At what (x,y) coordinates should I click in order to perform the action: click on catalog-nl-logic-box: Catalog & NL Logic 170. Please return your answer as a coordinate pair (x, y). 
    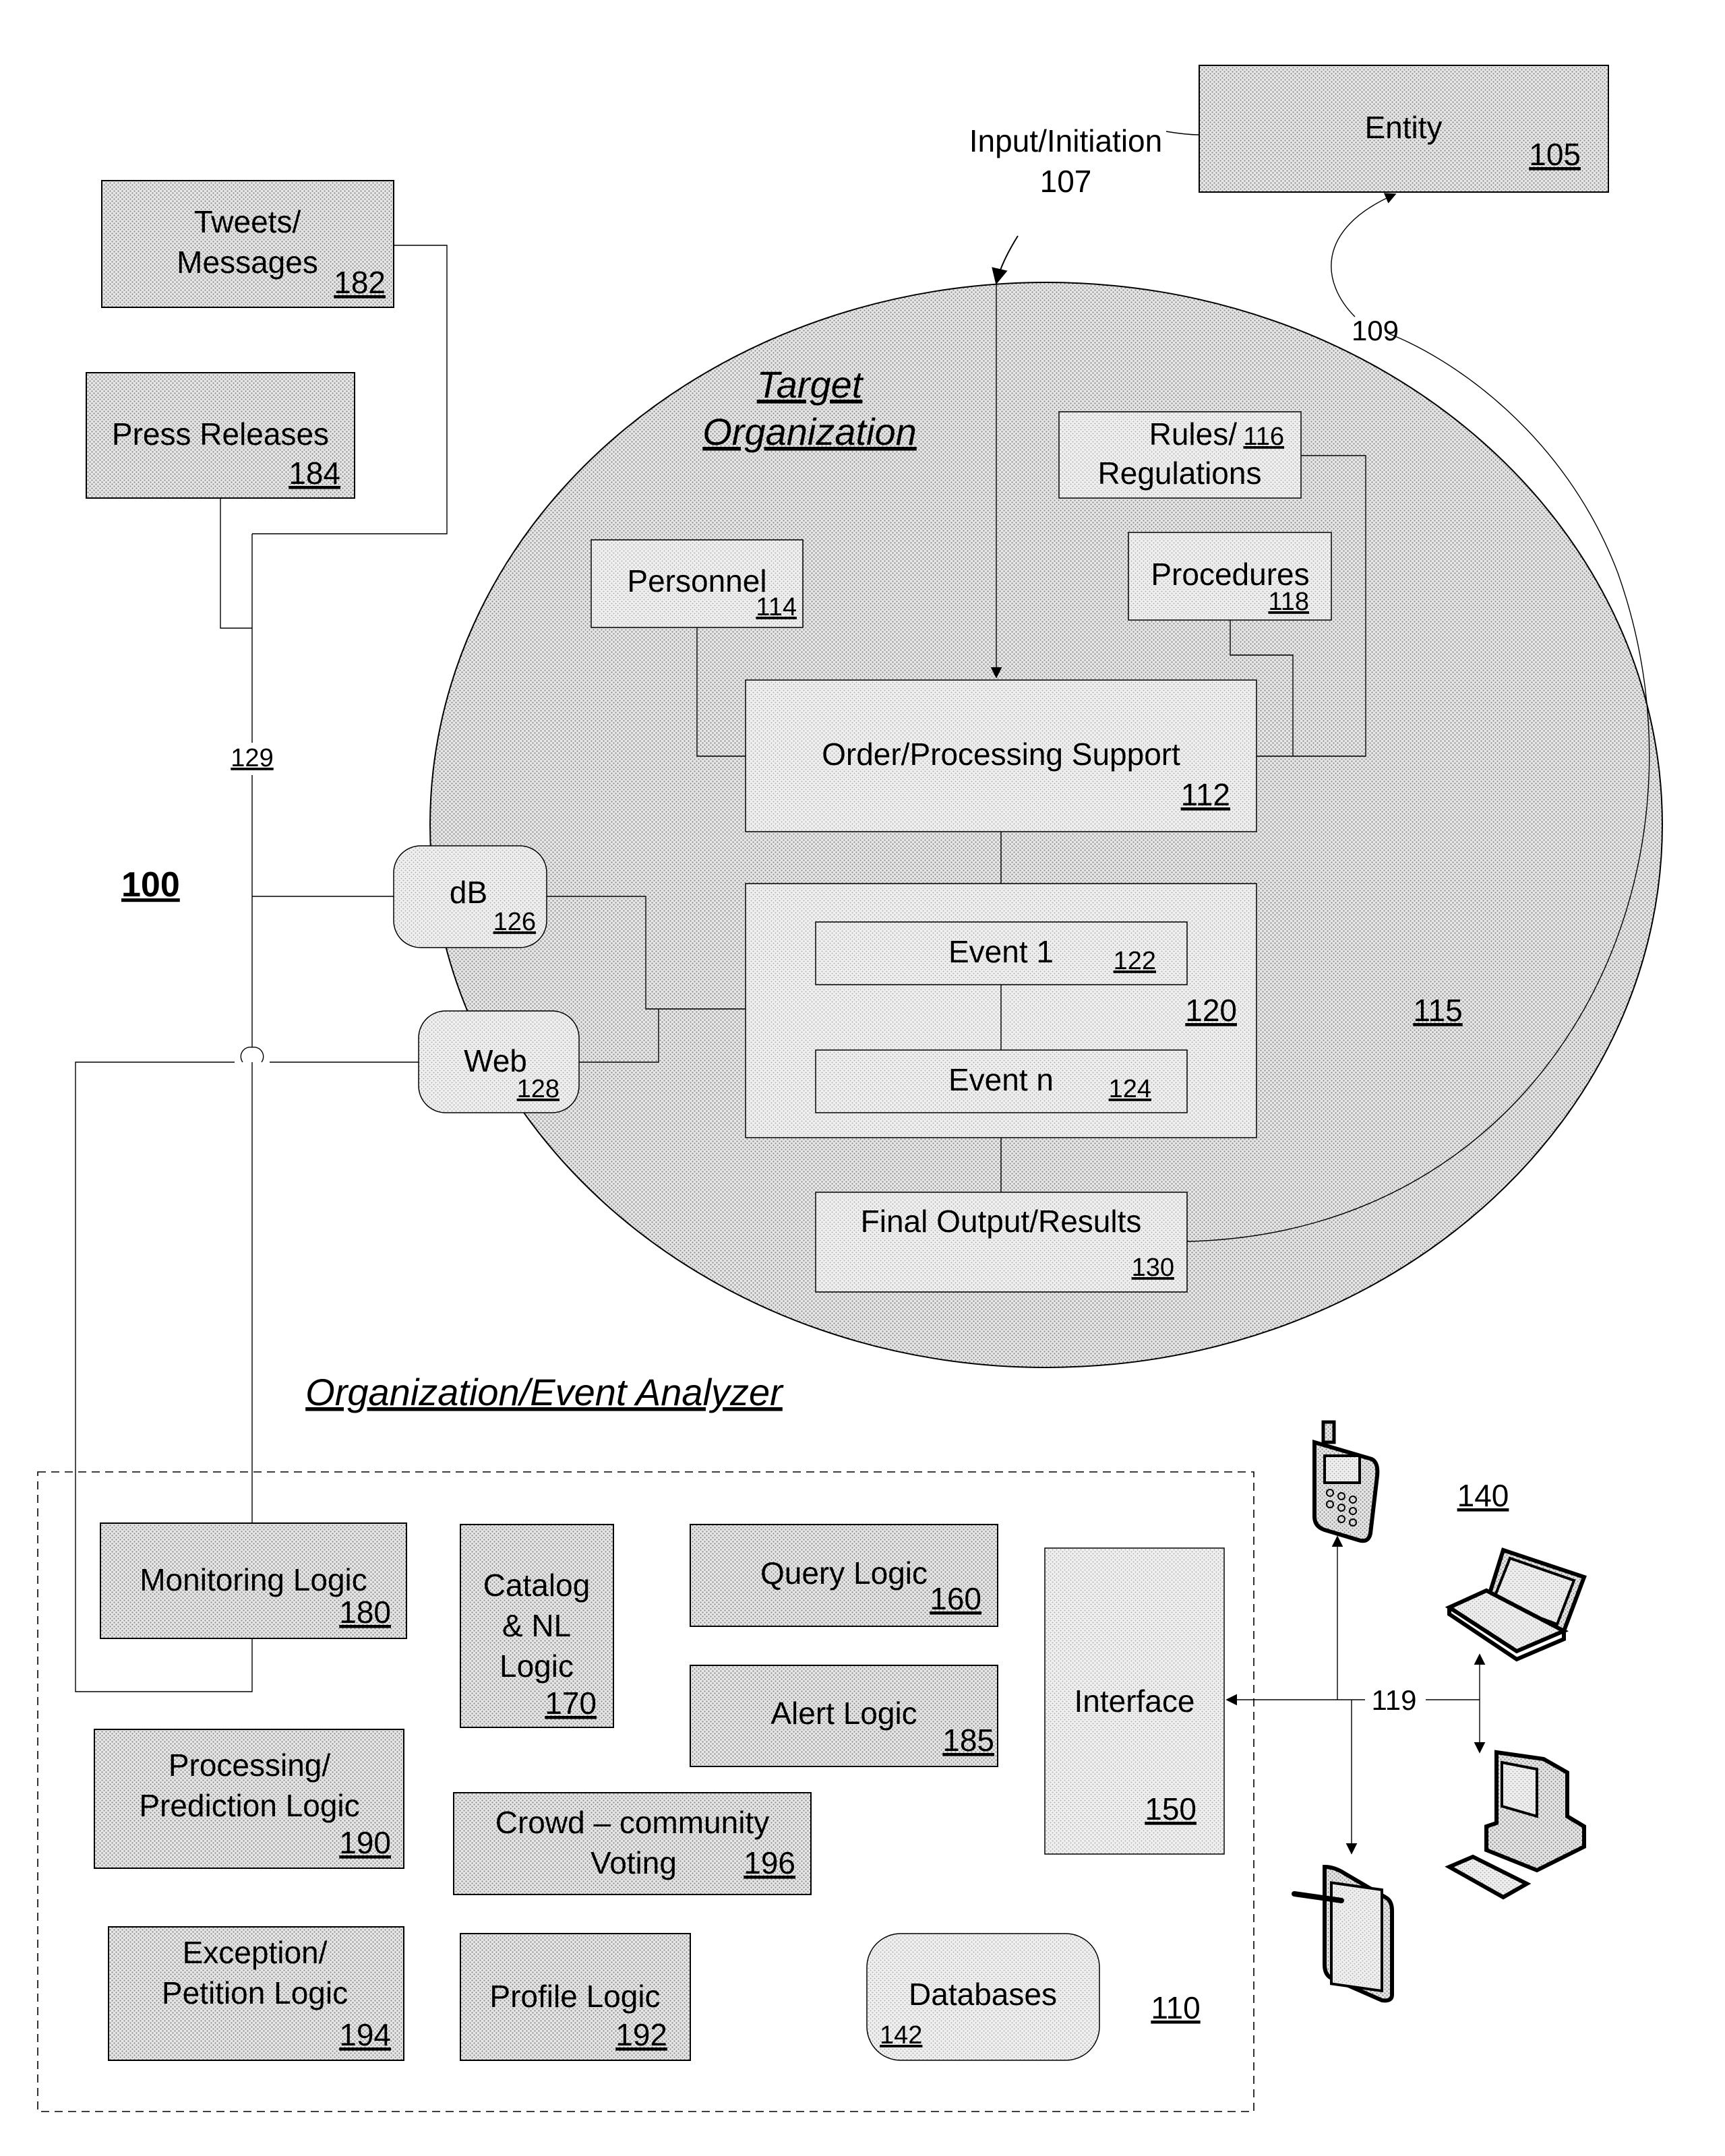
    Looking at the image, I should click on (537, 1626).